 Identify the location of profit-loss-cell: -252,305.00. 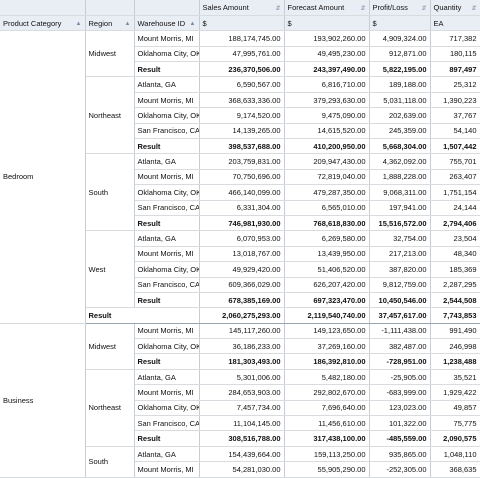
(400, 469).